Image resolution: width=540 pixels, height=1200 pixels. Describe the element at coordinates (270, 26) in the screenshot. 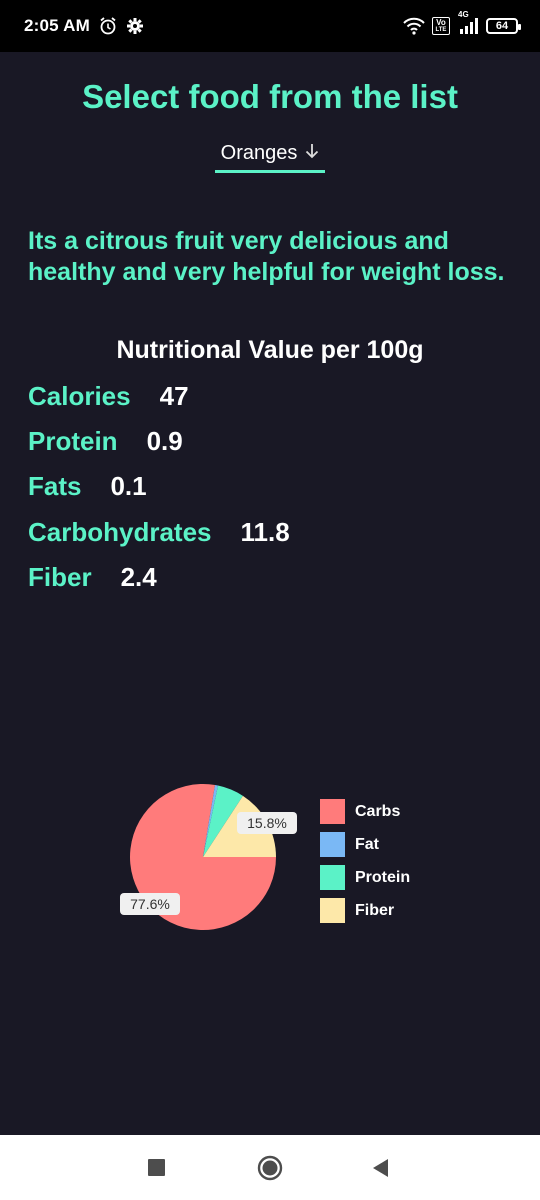

I see `status-bar: 2:05 AM Vo LTE 4G 64` at that location.